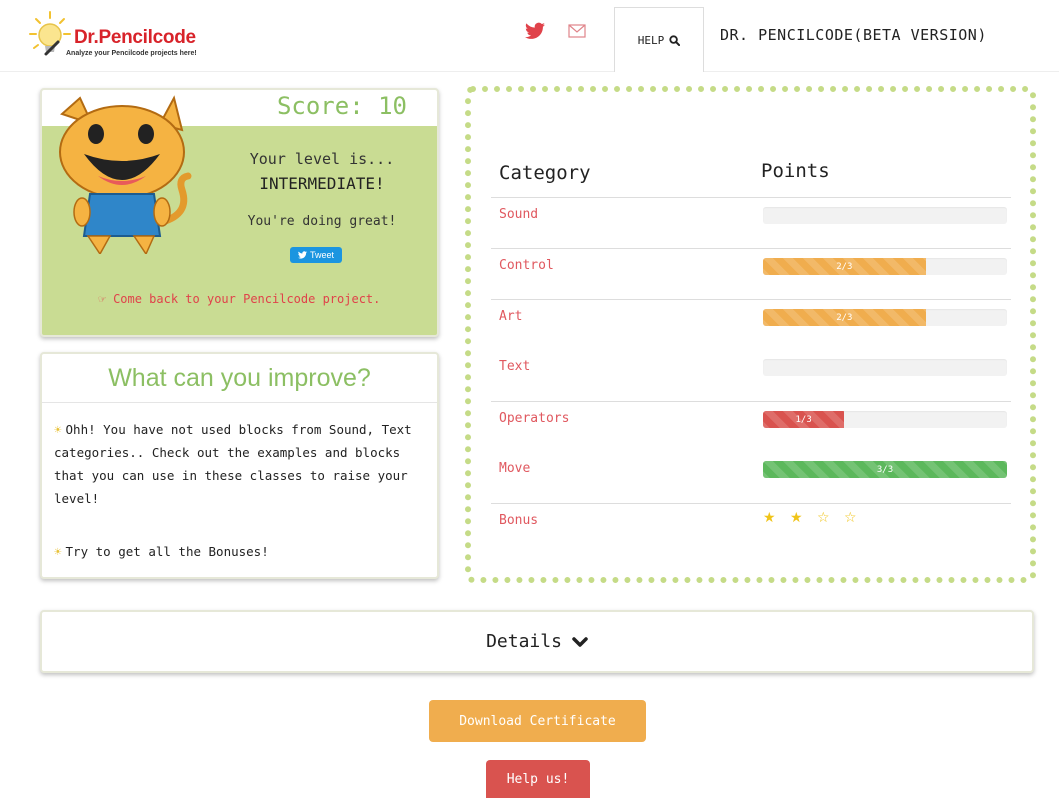 The image size is (1059, 798). I want to click on pointing-hand-icon: ☞, so click(106, 299).